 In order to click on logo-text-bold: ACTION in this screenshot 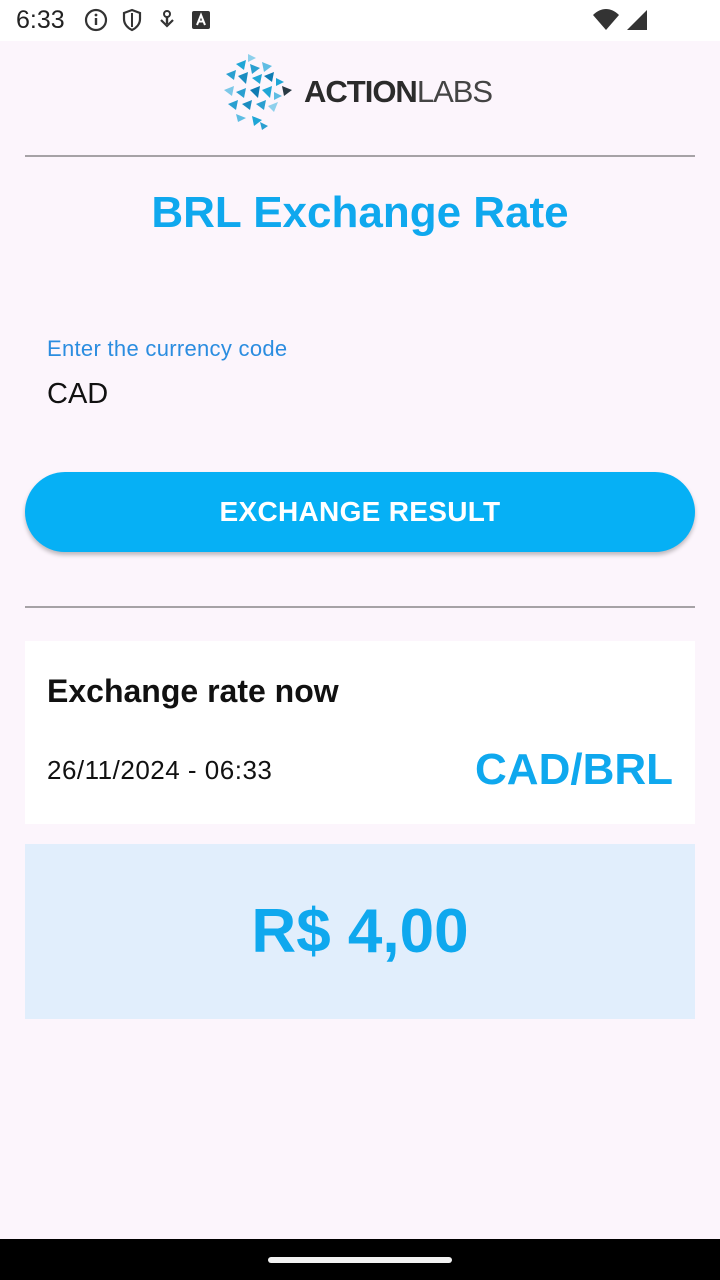, I will do `click(361, 91)`.